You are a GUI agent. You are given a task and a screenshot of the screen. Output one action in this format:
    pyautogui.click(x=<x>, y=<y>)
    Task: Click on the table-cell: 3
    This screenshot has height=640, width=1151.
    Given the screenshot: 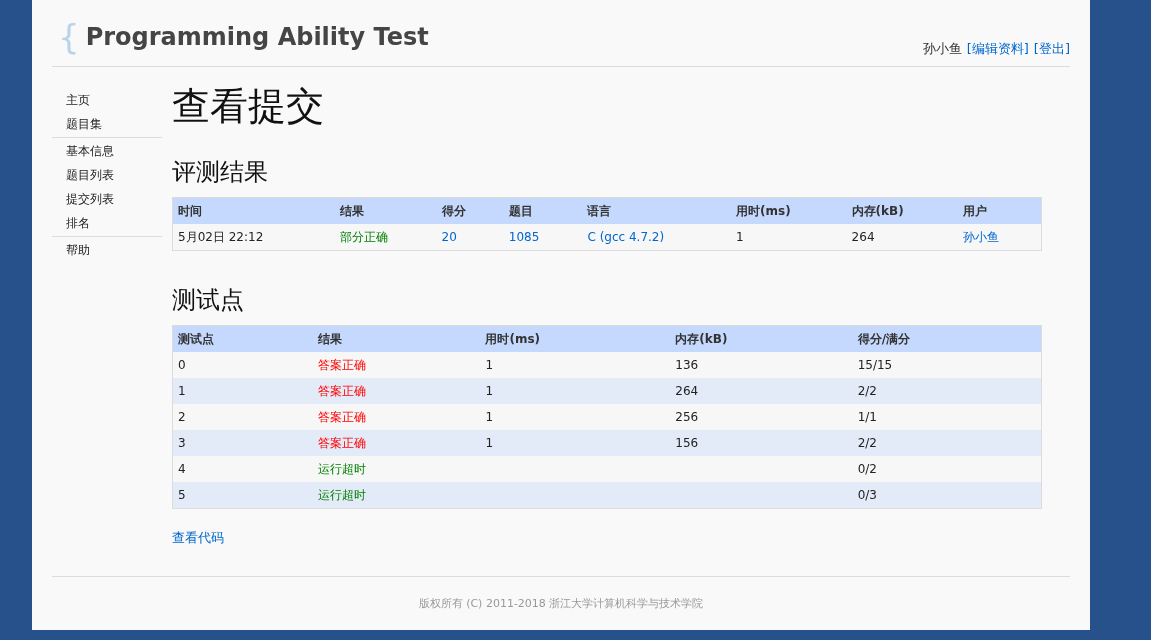 What is the action you would take?
    pyautogui.click(x=243, y=443)
    